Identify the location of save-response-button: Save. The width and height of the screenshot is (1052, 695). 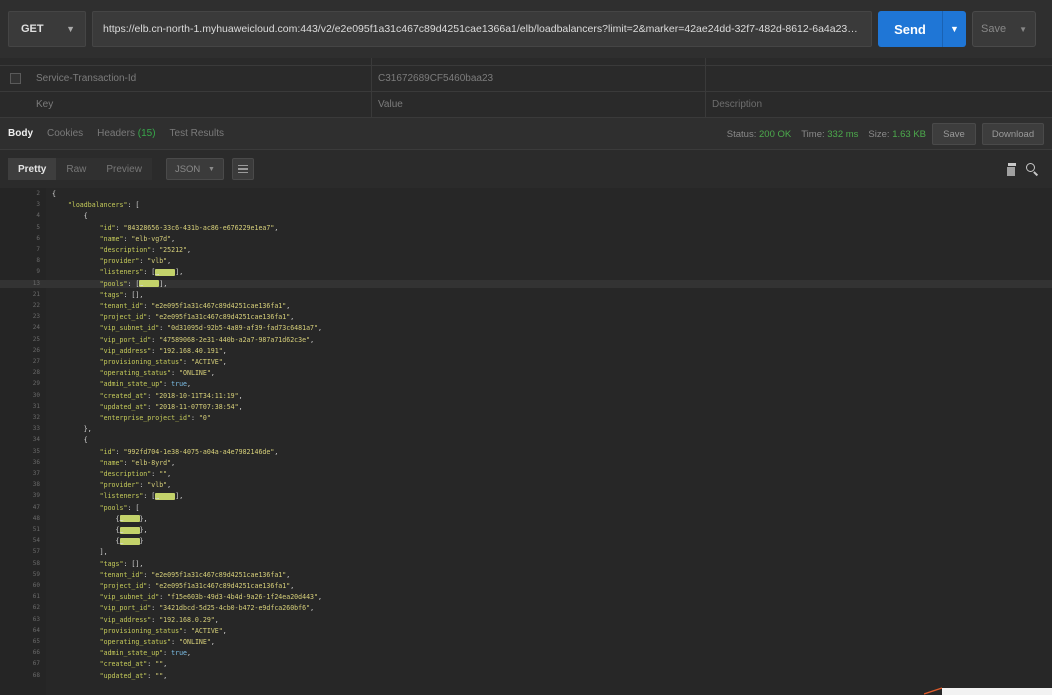
(954, 134).